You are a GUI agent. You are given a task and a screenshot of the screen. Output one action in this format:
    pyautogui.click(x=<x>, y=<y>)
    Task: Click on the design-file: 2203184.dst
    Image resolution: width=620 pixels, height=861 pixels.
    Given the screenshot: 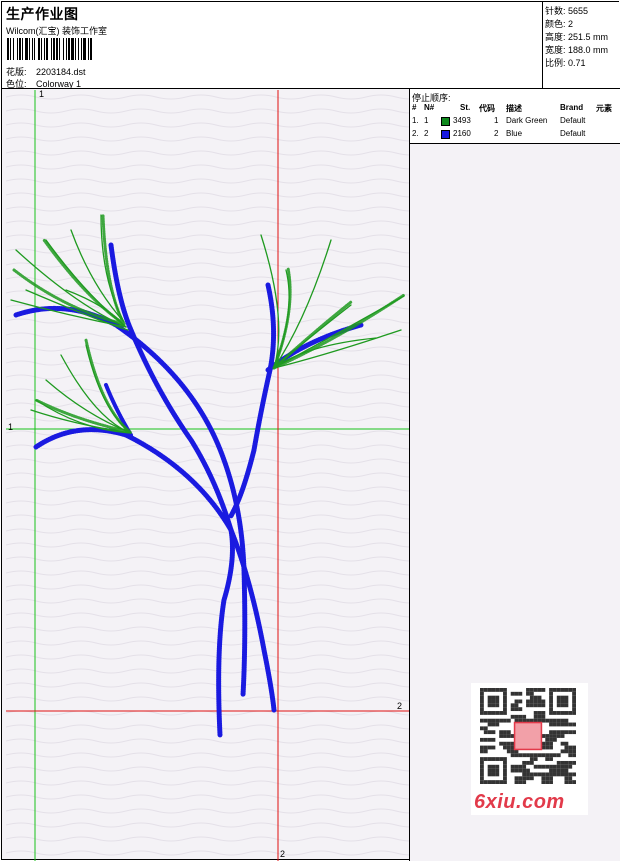 What is the action you would take?
    pyautogui.click(x=61, y=72)
    